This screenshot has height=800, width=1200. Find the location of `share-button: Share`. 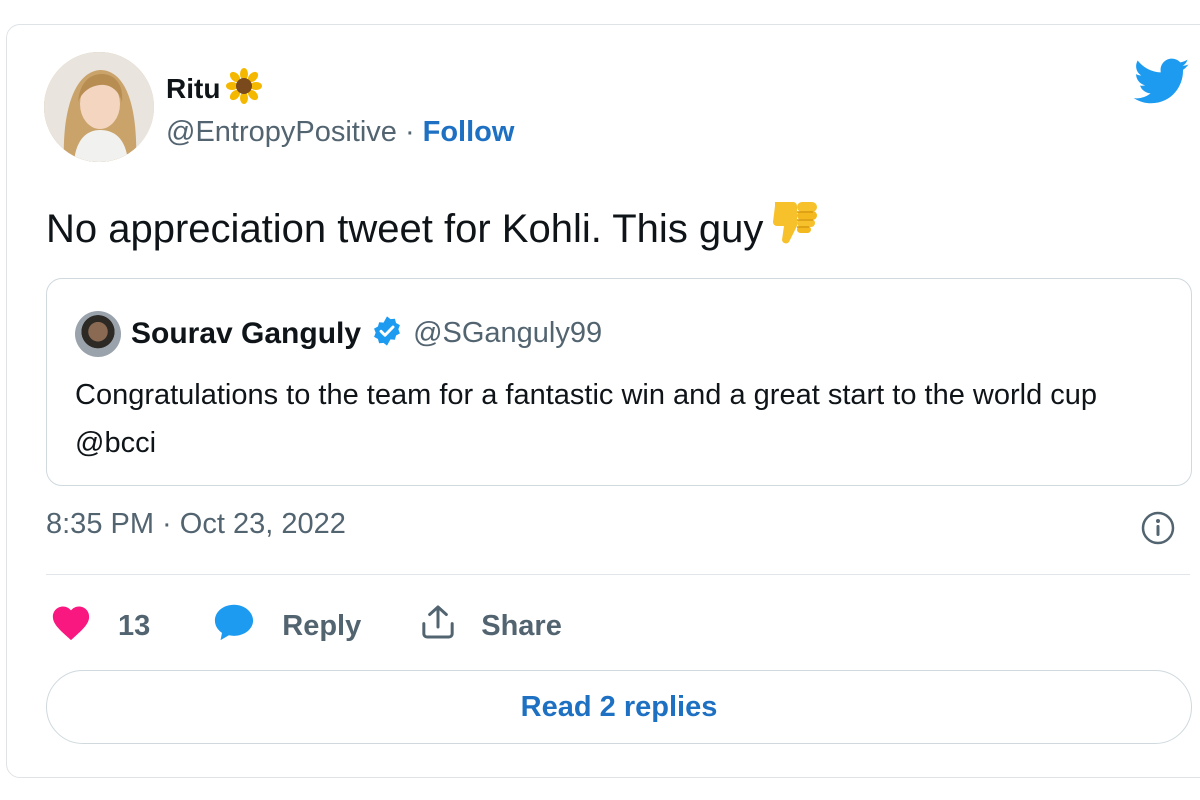

share-button: Share is located at coordinates (489, 626).